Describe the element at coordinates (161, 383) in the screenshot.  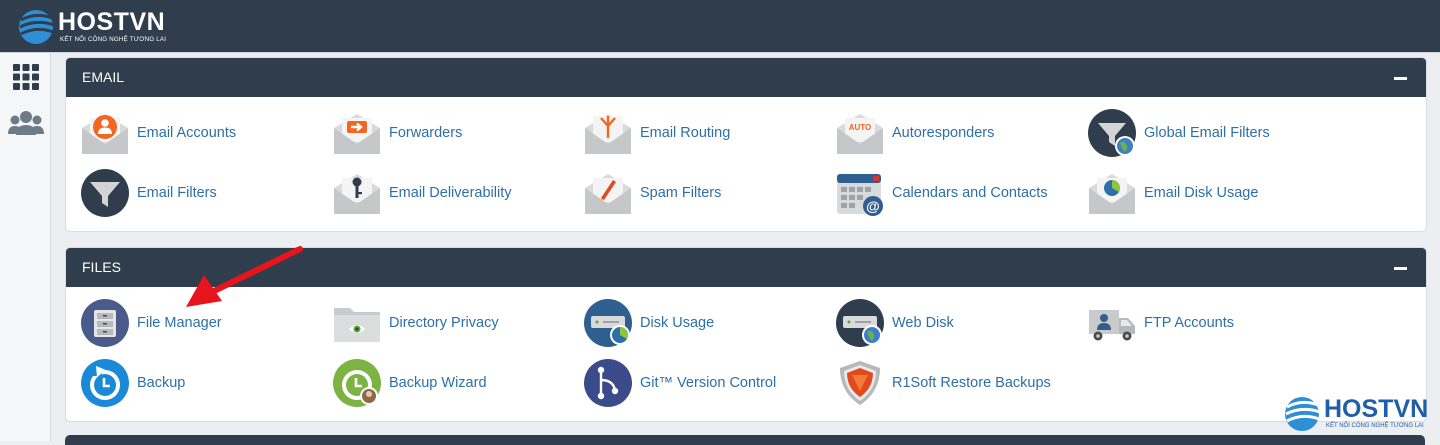
I see `backup-label: Backup` at that location.